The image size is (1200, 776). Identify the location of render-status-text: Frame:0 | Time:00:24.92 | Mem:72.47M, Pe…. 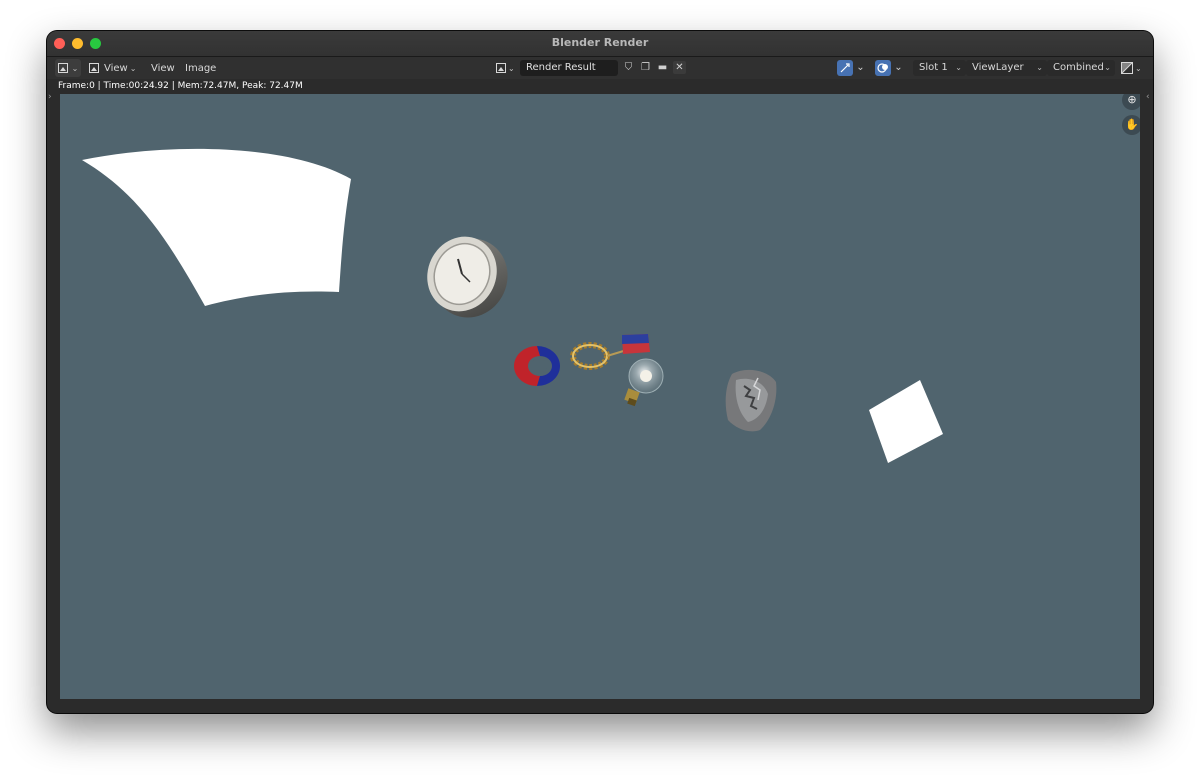
(180, 86).